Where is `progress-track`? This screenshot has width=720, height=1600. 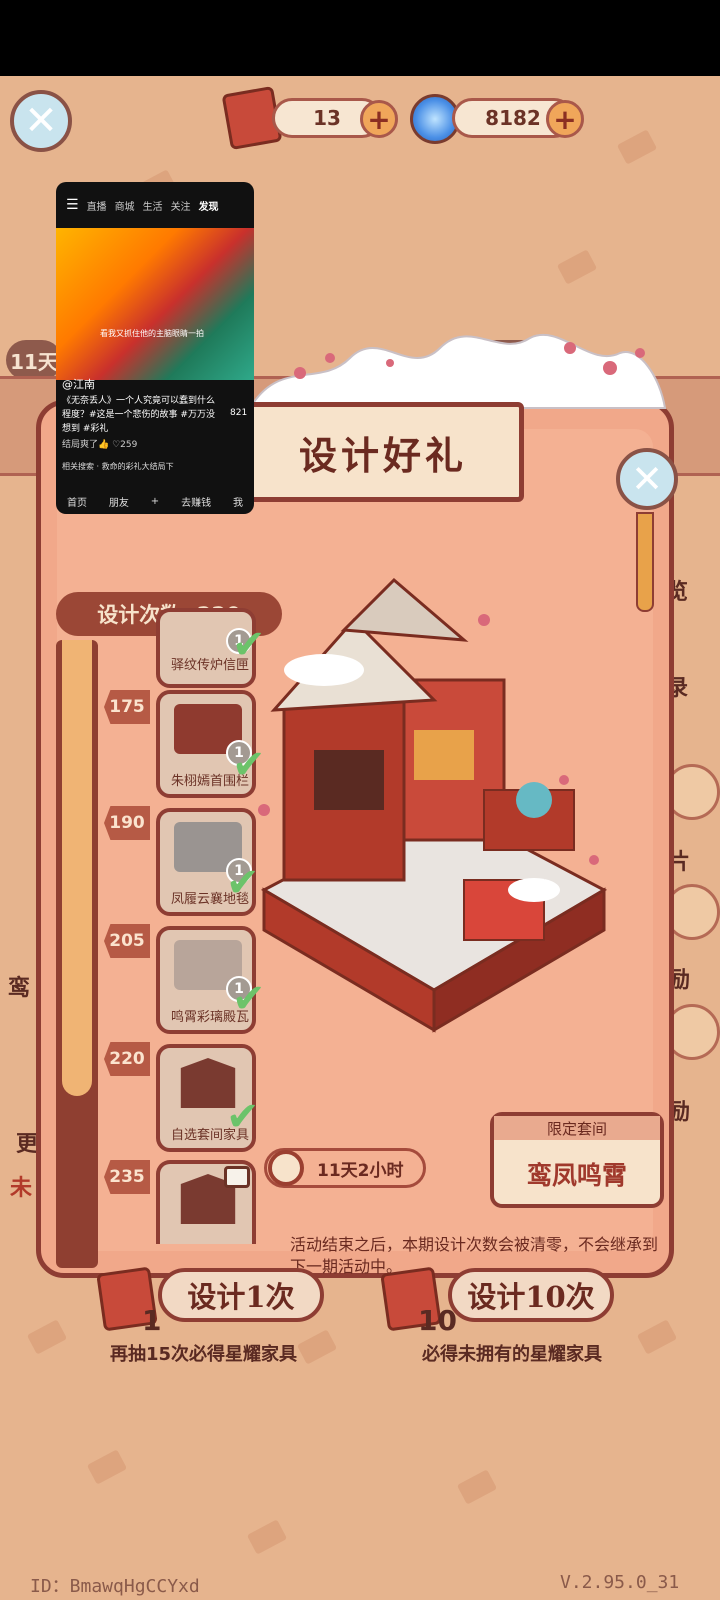 progress-track is located at coordinates (77, 954).